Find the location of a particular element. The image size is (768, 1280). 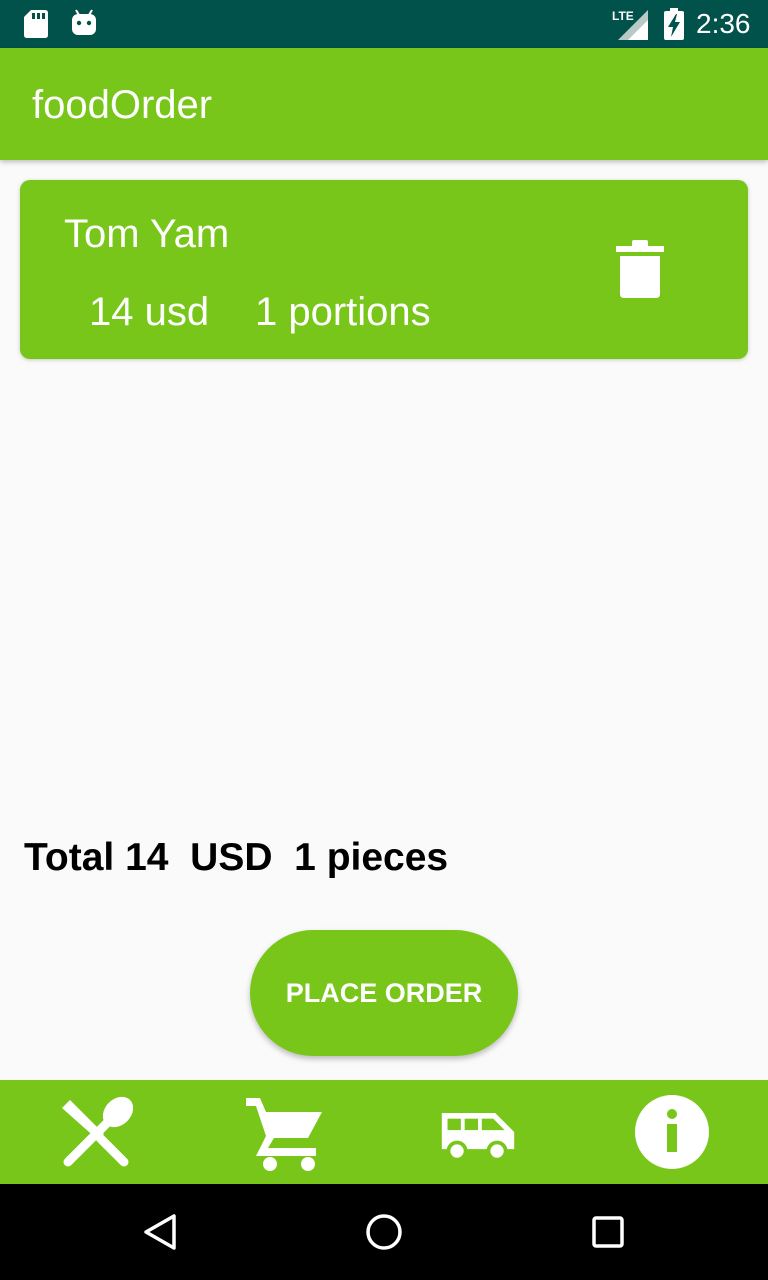

cart-item-price: 14 usd is located at coordinates (149, 312).